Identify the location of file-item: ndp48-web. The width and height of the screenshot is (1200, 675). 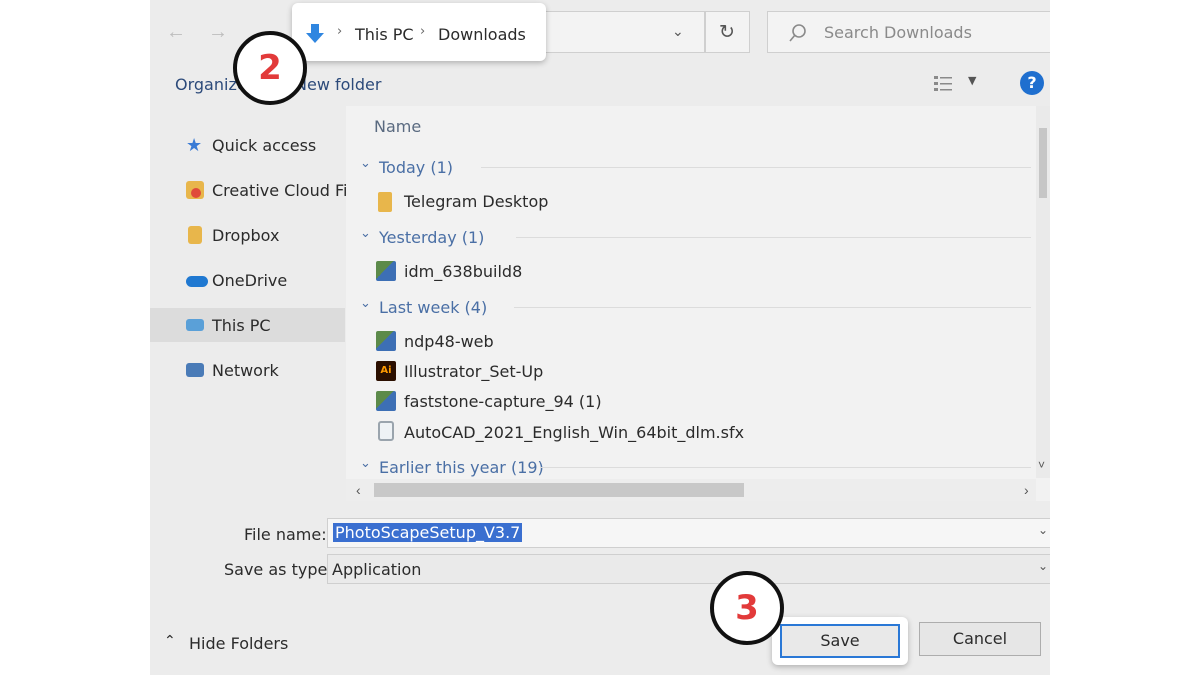
(449, 341).